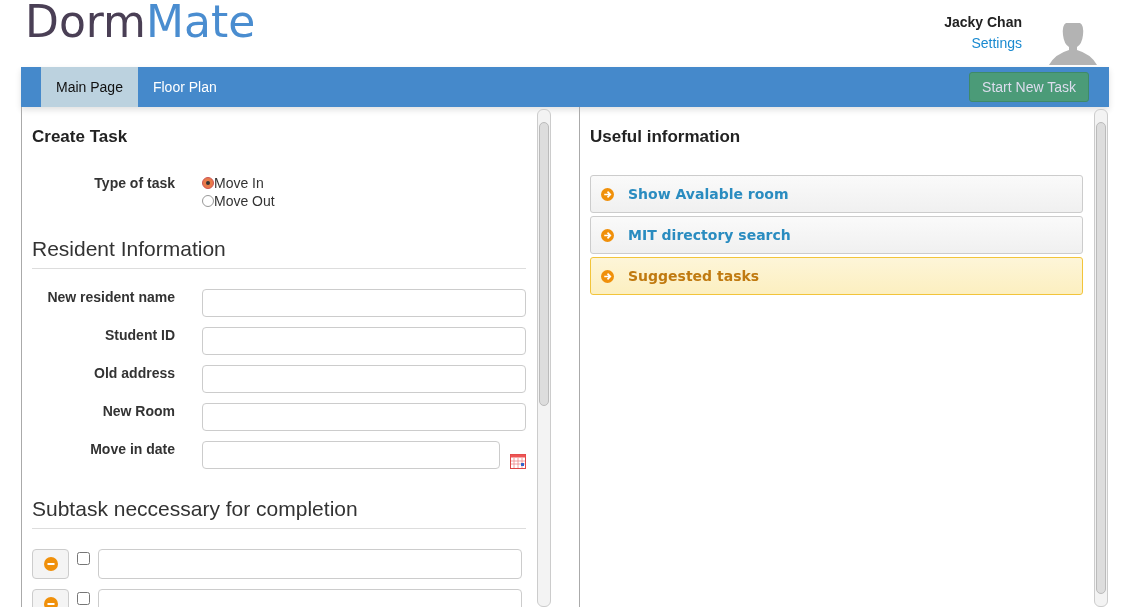  Describe the element at coordinates (694, 276) in the screenshot. I see `accordion-item-label: Suggested tasks` at that location.